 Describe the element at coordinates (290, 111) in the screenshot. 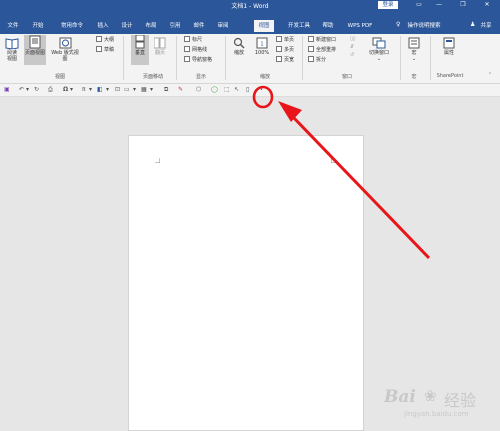

I see `annotation-arrowhead` at that location.